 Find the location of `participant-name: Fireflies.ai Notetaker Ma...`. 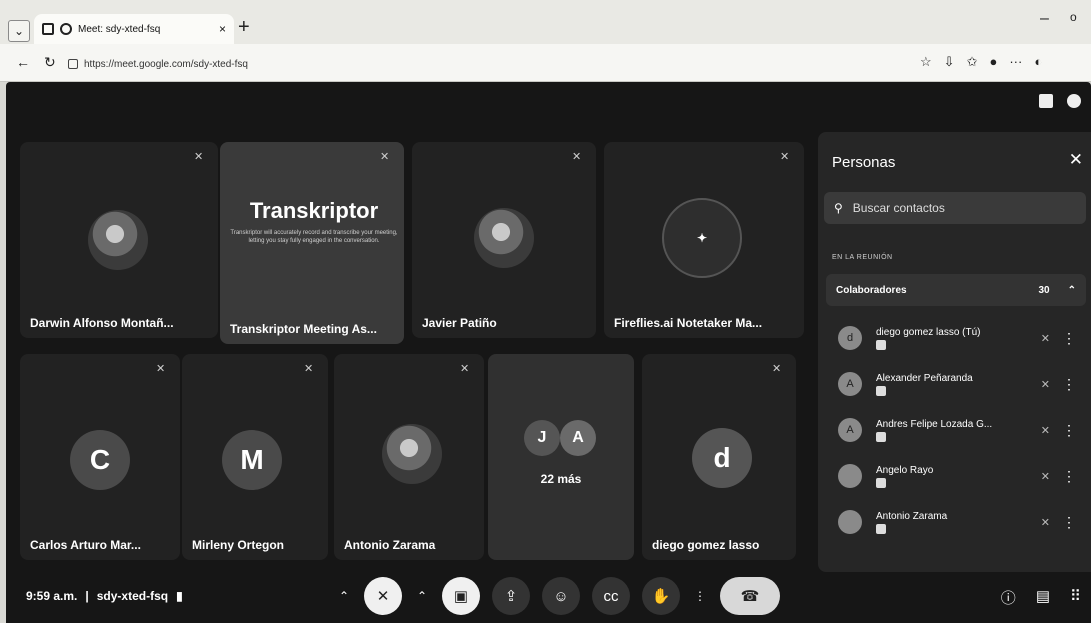

participant-name: Fireflies.ai Notetaker Ma... is located at coordinates (688, 323).